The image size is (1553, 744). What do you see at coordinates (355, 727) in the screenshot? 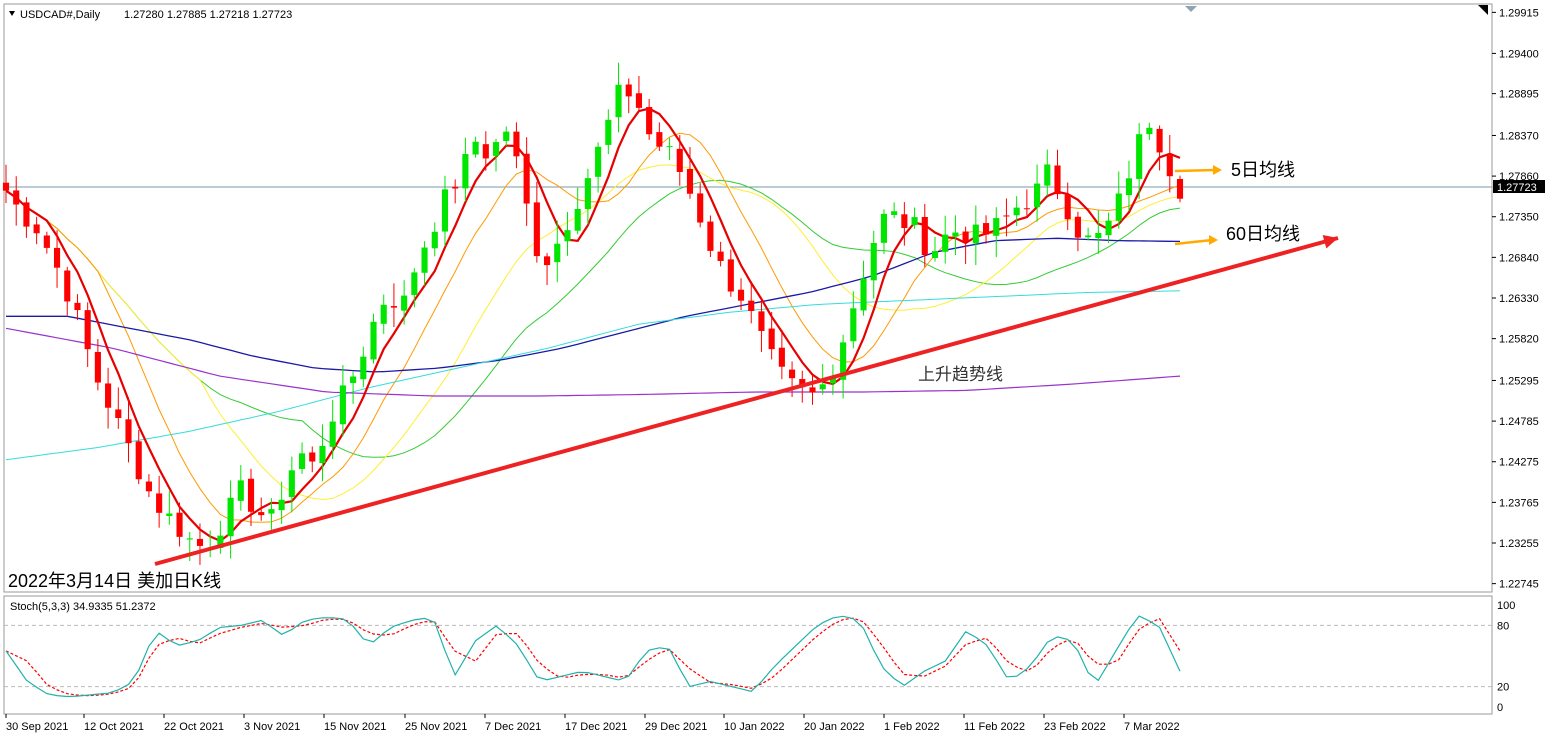
I see `time-tick-label: 15 Nov 2021` at bounding box center [355, 727].